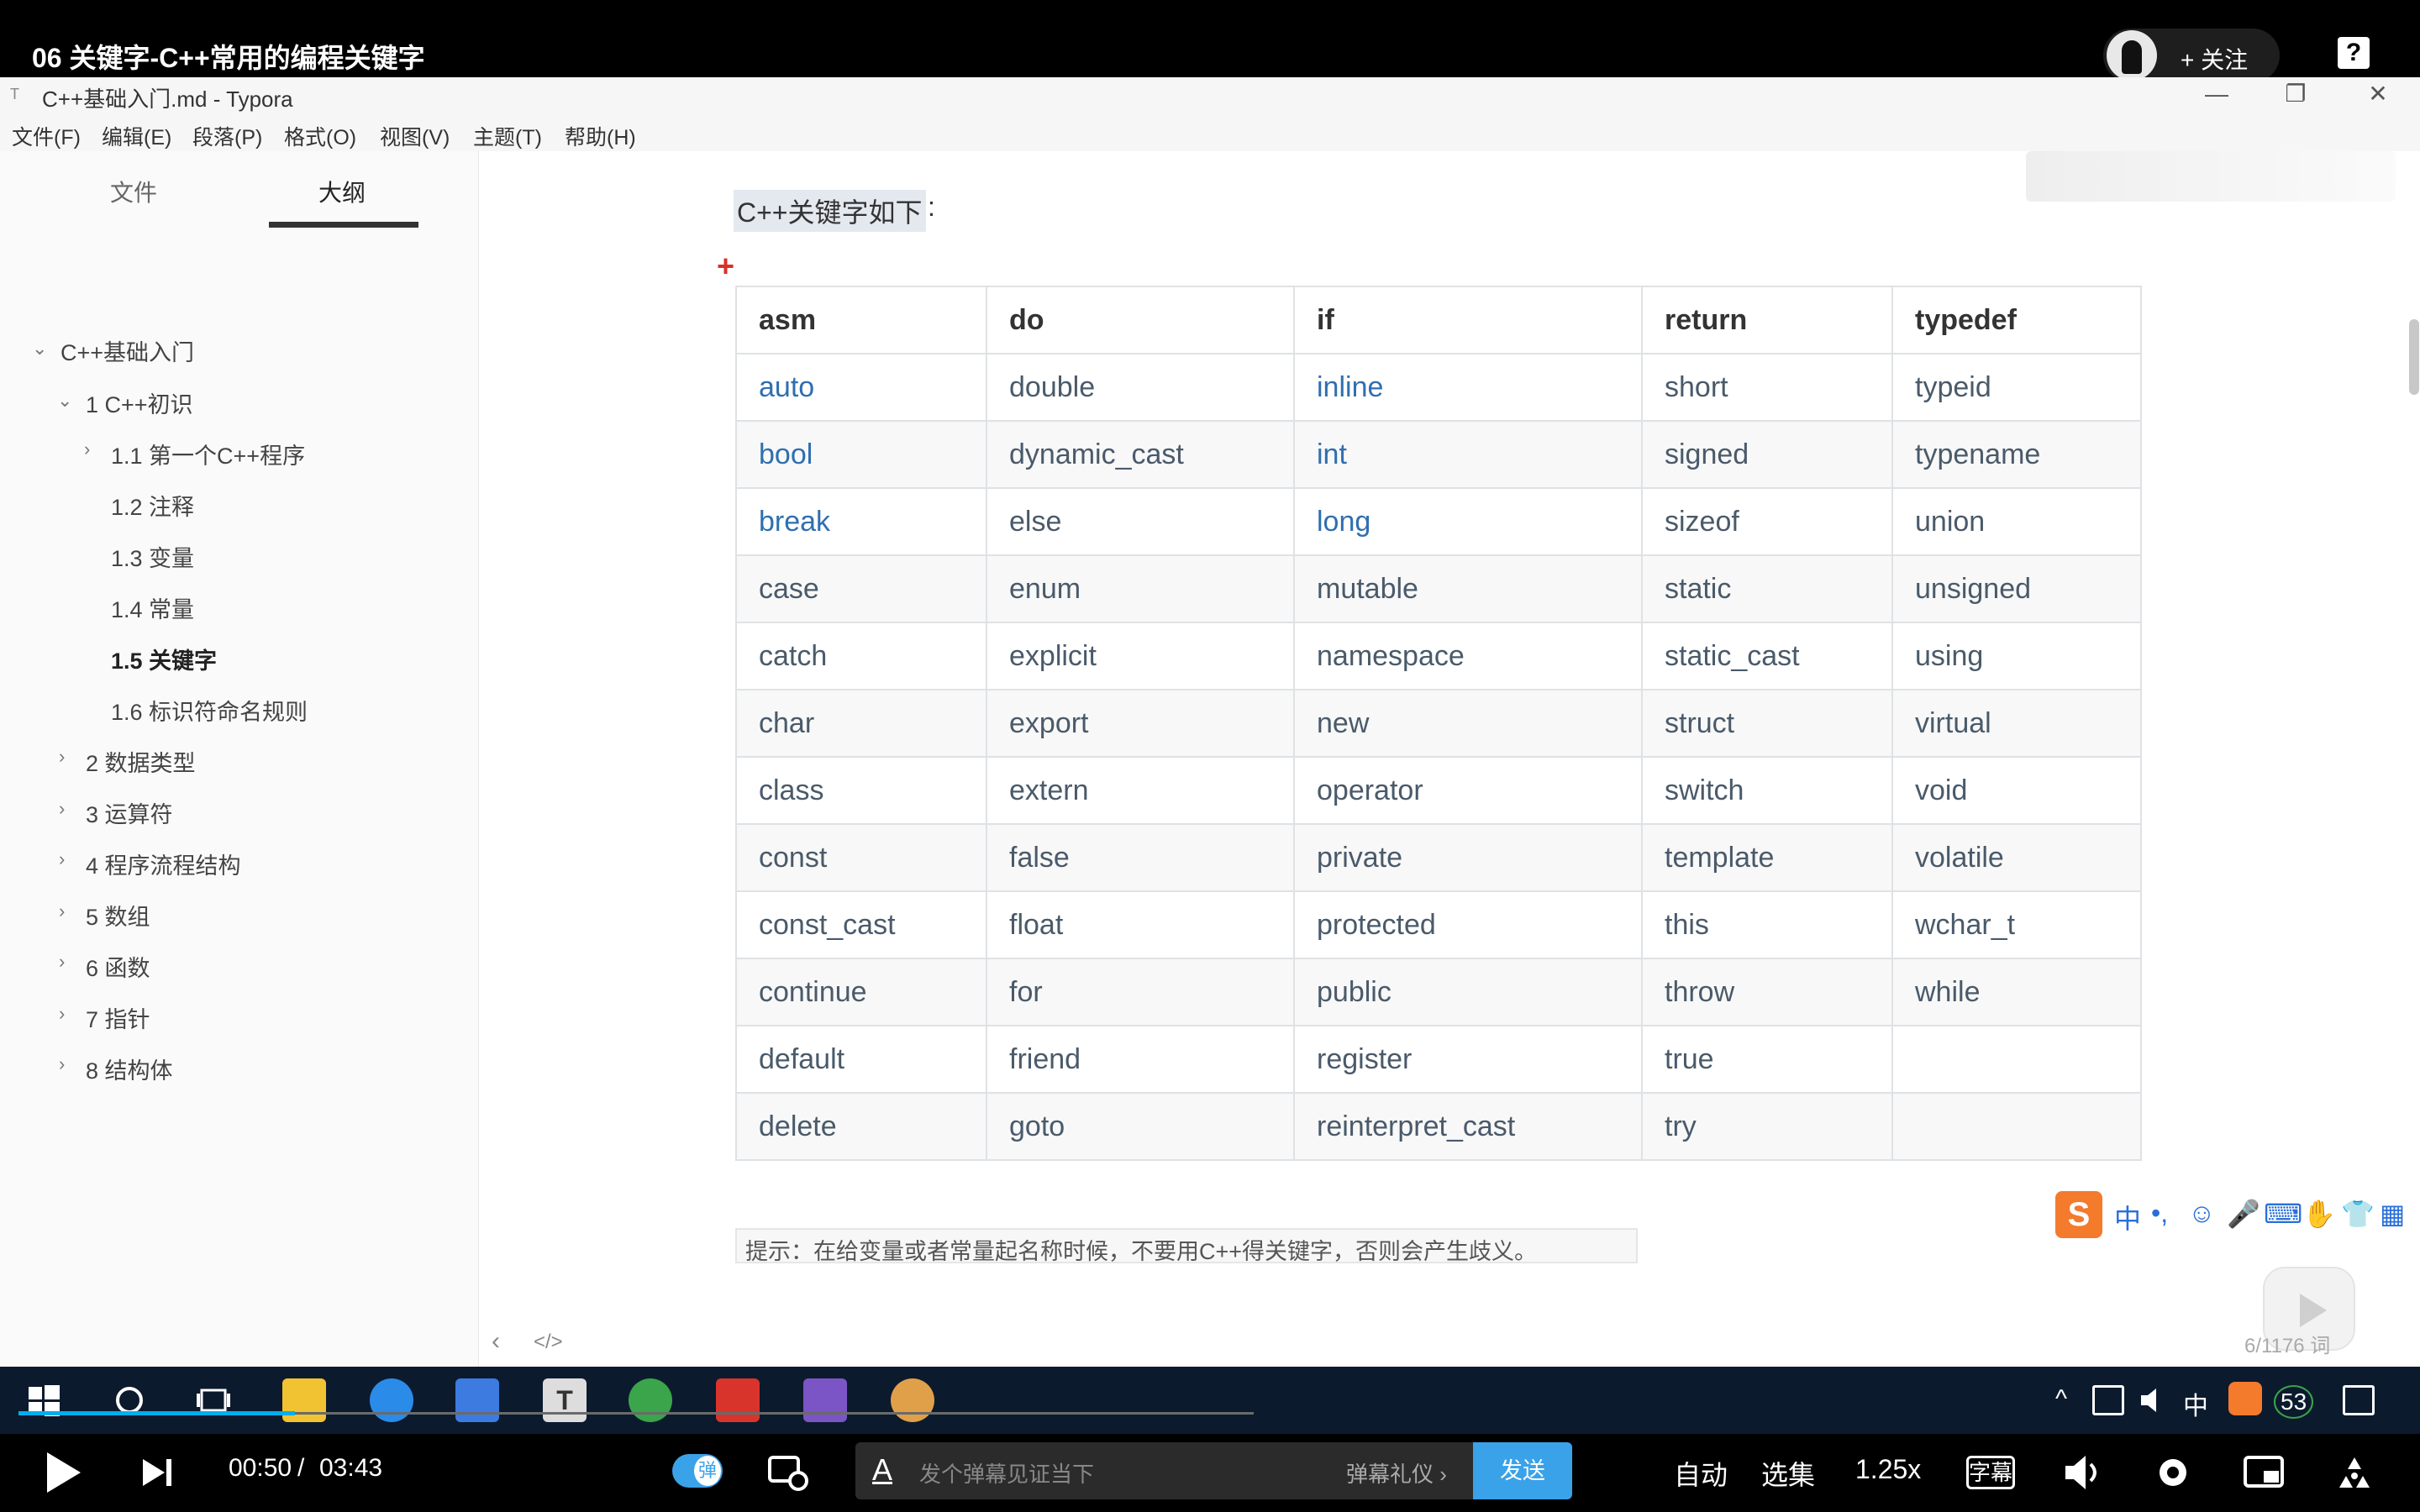 The image size is (2420, 1512). I want to click on typora-taskbar-icon: T, so click(565, 1400).